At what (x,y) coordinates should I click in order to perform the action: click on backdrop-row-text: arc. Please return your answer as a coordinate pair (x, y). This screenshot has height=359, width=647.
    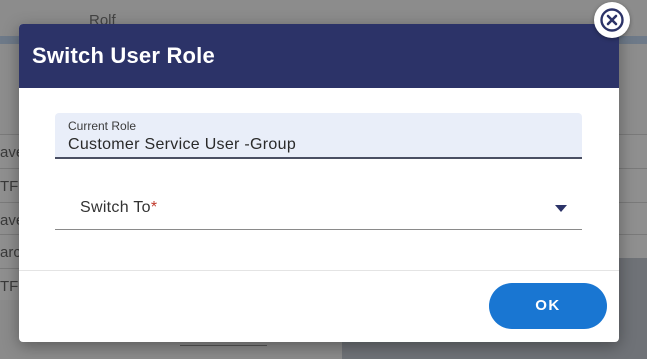
    Looking at the image, I should click on (10, 252).